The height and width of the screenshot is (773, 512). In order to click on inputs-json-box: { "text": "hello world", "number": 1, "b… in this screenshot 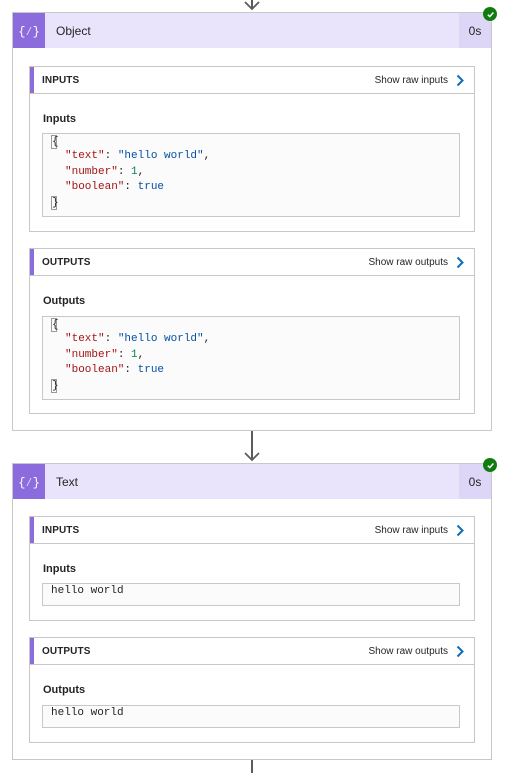, I will do `click(251, 175)`.